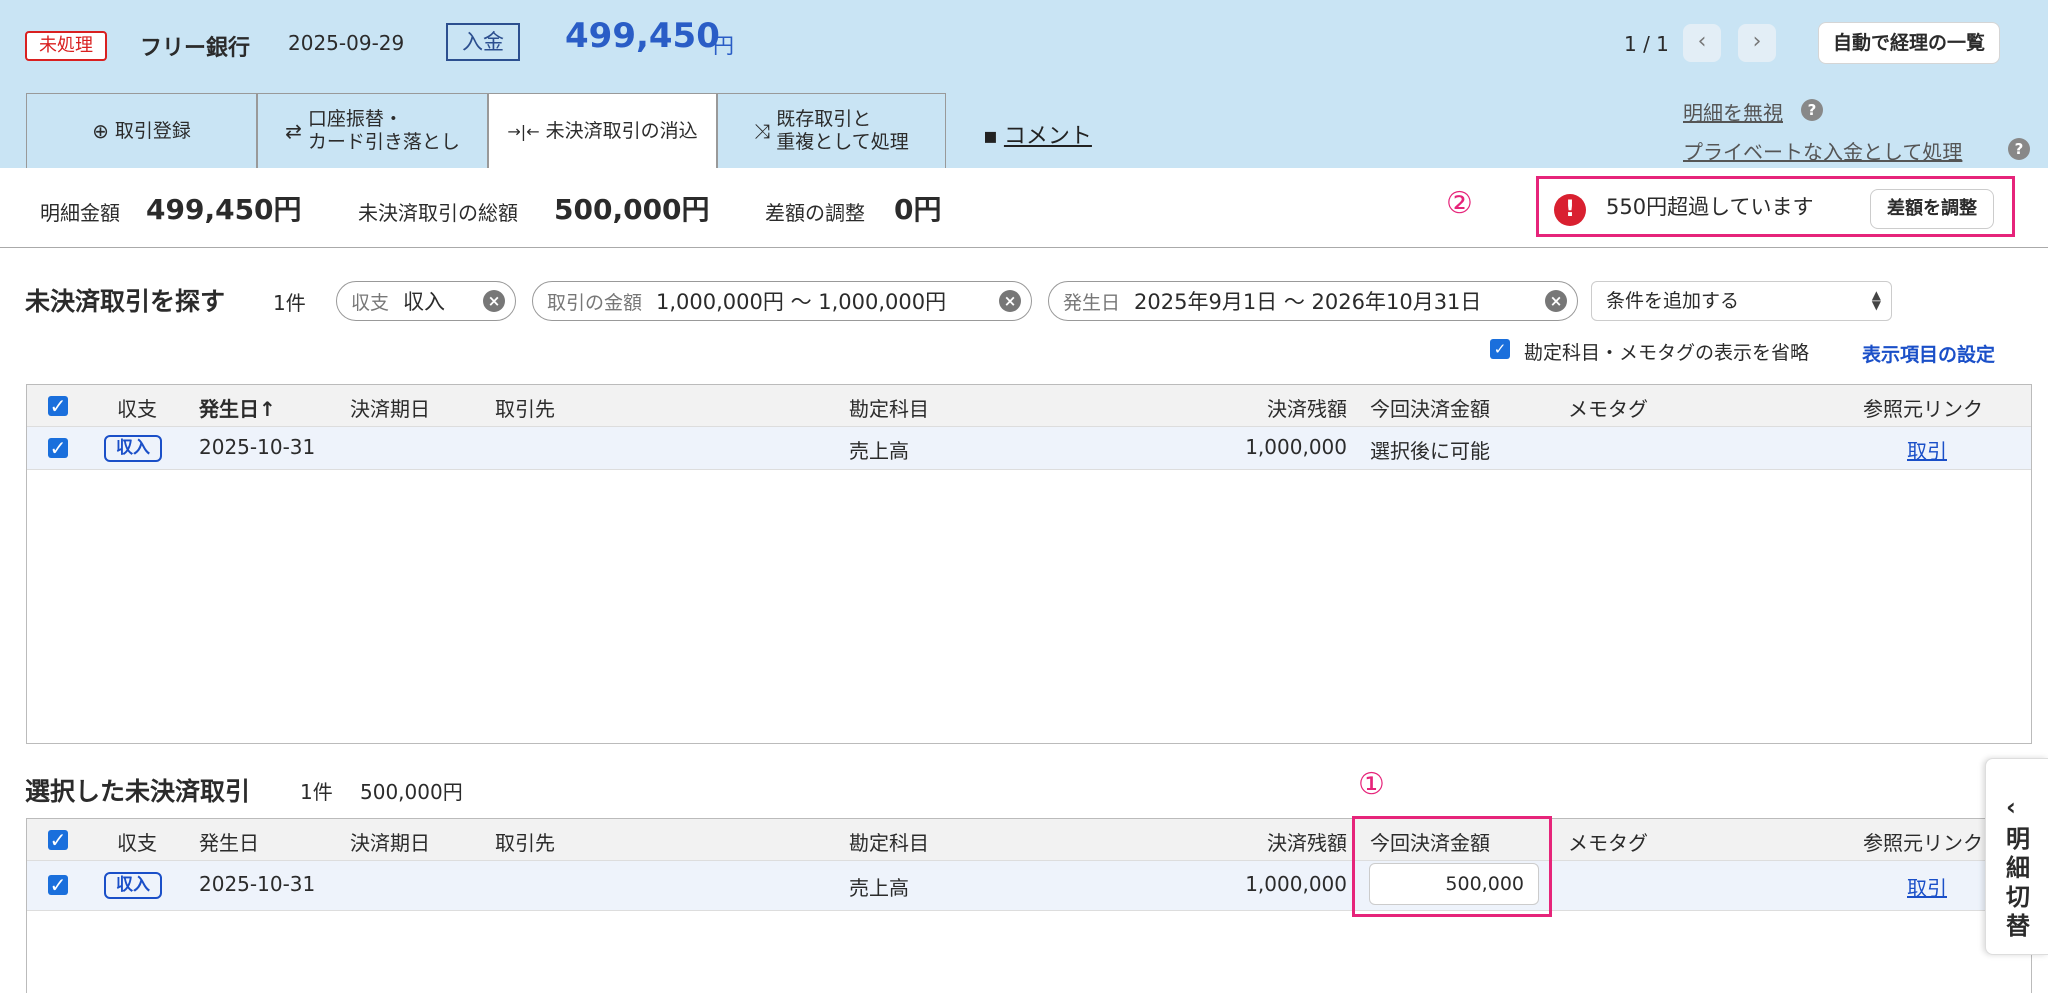  Describe the element at coordinates (632, 209) in the screenshot. I see `unsettled-total-value: 500,000円` at that location.